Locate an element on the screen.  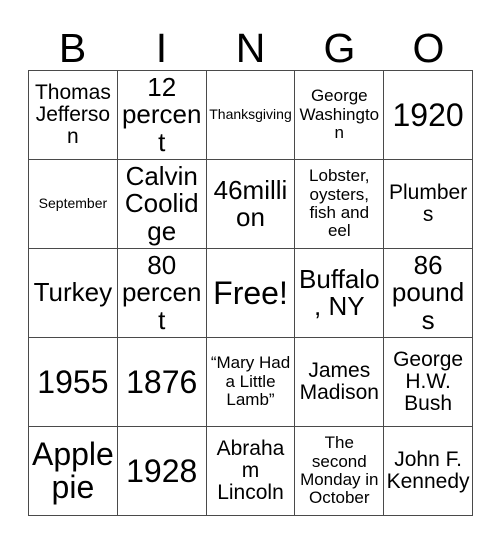
bingo-header-letter-i: I is located at coordinates (161, 48).